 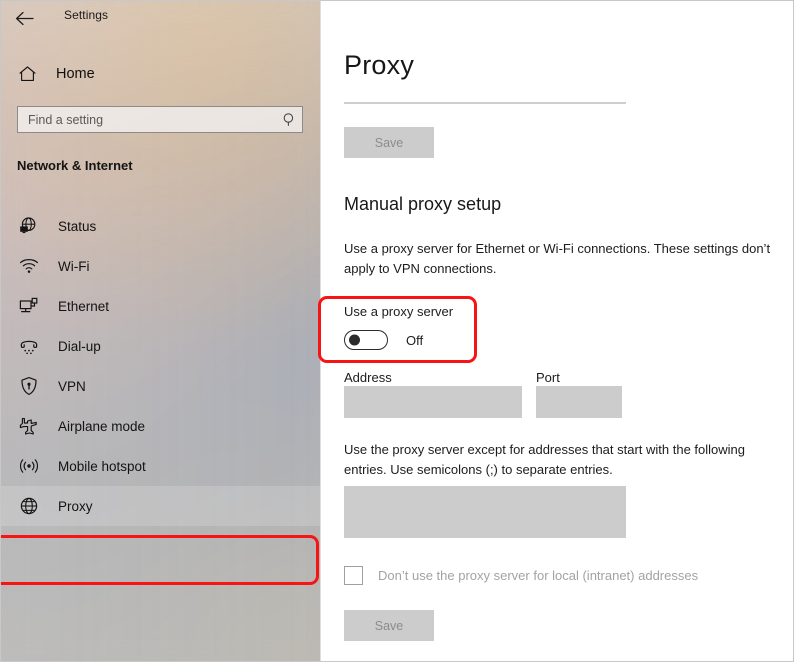 What do you see at coordinates (75, 74) in the screenshot?
I see `home-label: Home` at bounding box center [75, 74].